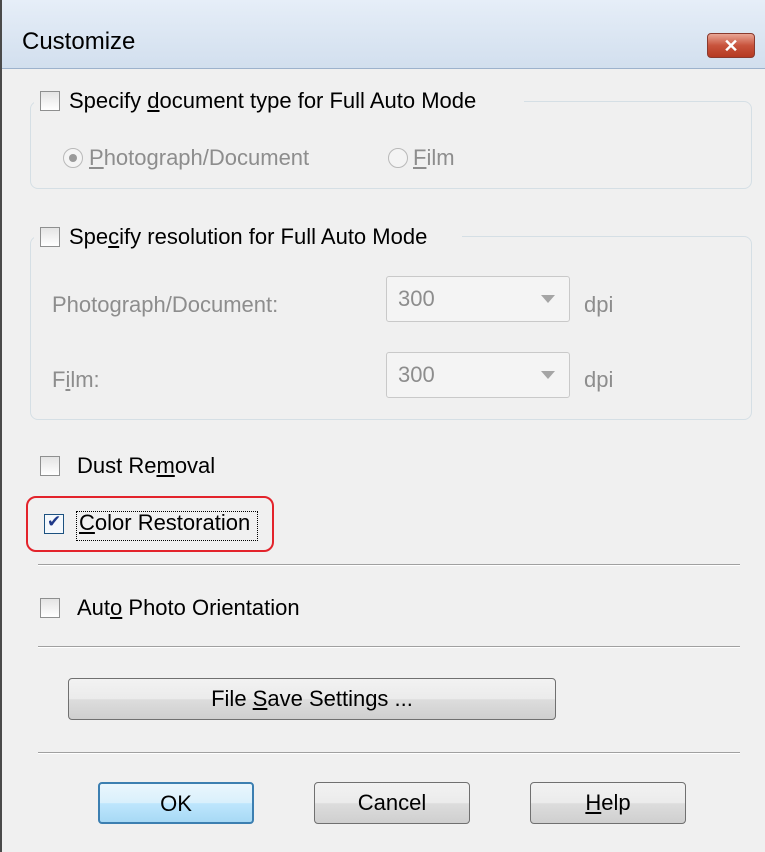 The image size is (765, 852). I want to click on film-res-value: 300, so click(416, 374).